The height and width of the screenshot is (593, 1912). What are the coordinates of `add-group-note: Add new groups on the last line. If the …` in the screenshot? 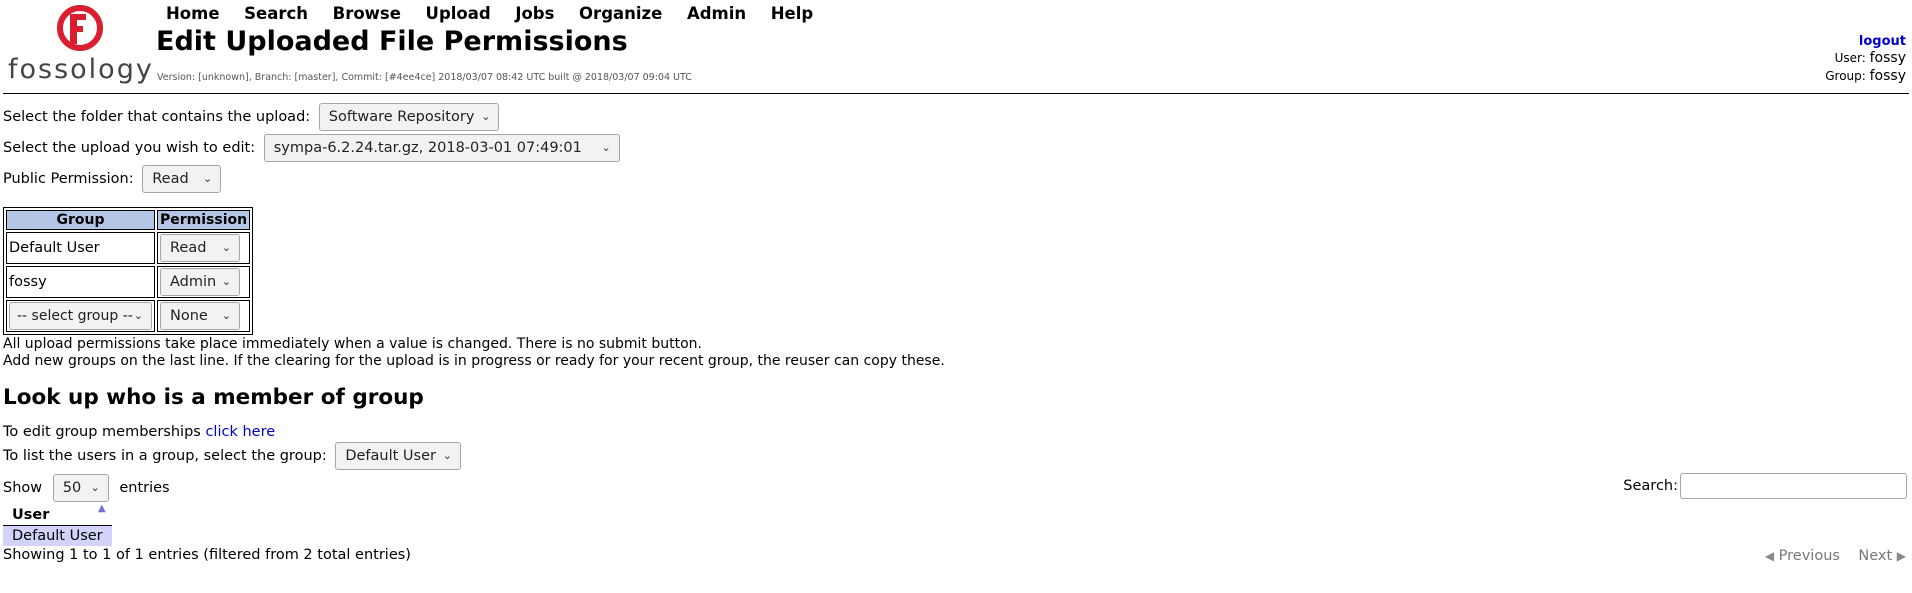 It's located at (474, 361).